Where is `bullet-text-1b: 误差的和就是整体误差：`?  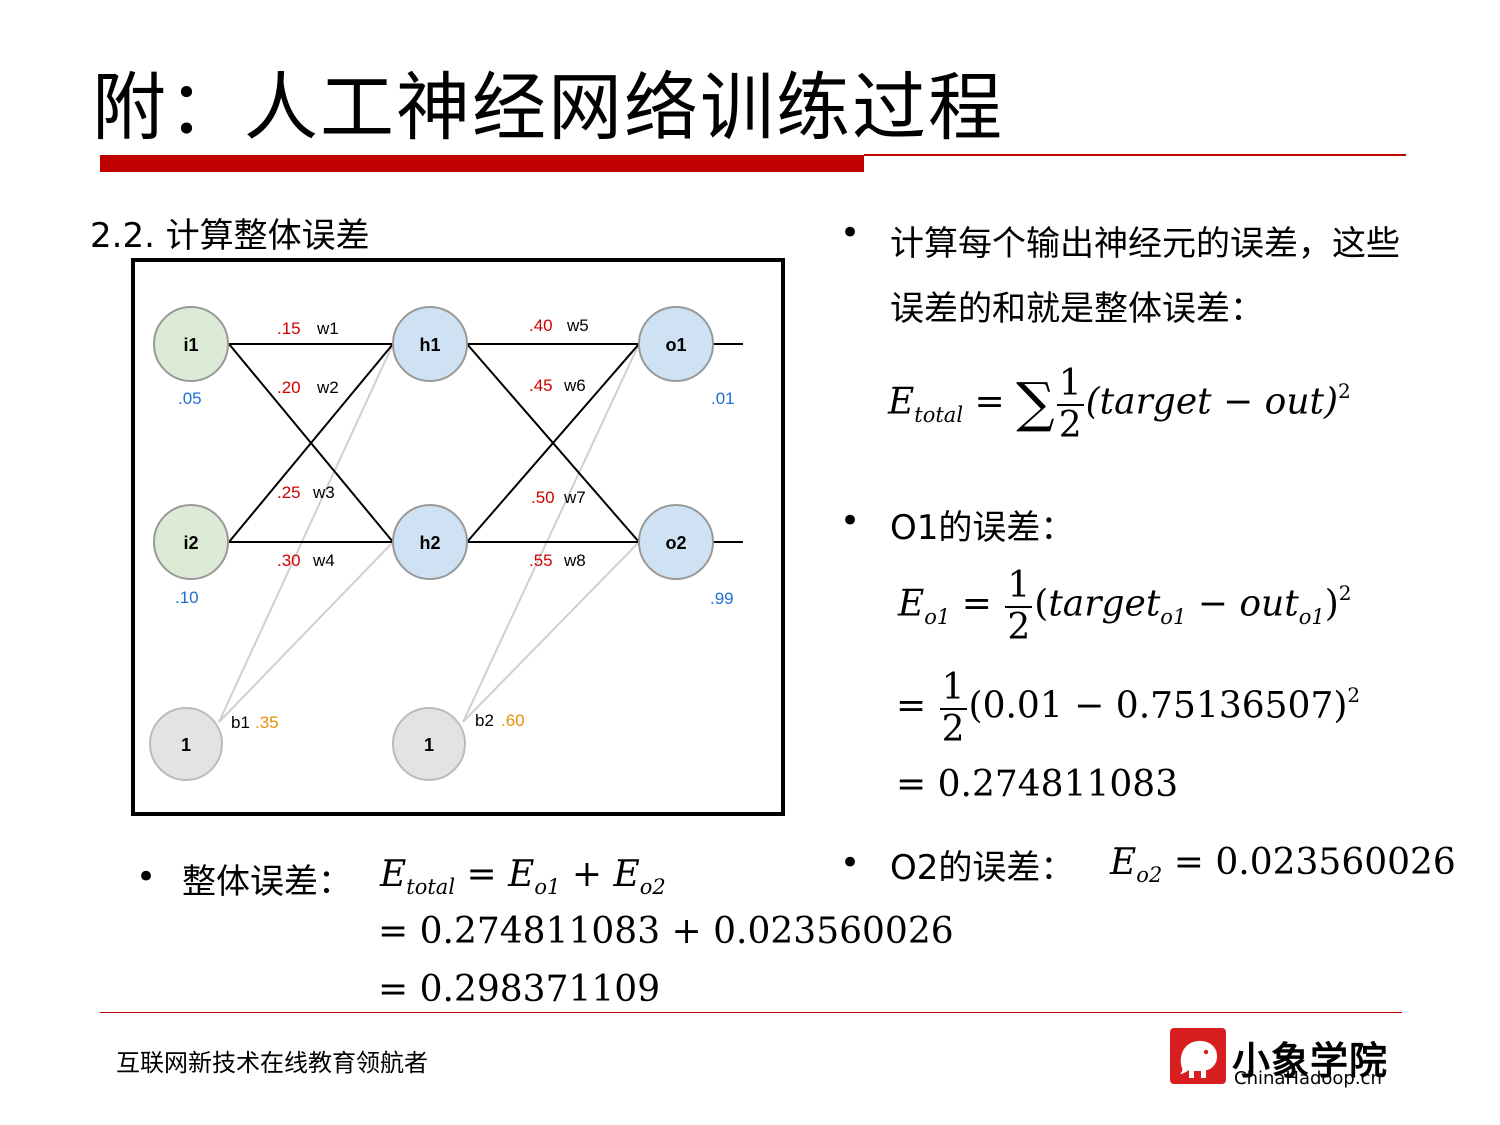 bullet-text-1b: 误差的和就是整体误差： is located at coordinates (1077, 309).